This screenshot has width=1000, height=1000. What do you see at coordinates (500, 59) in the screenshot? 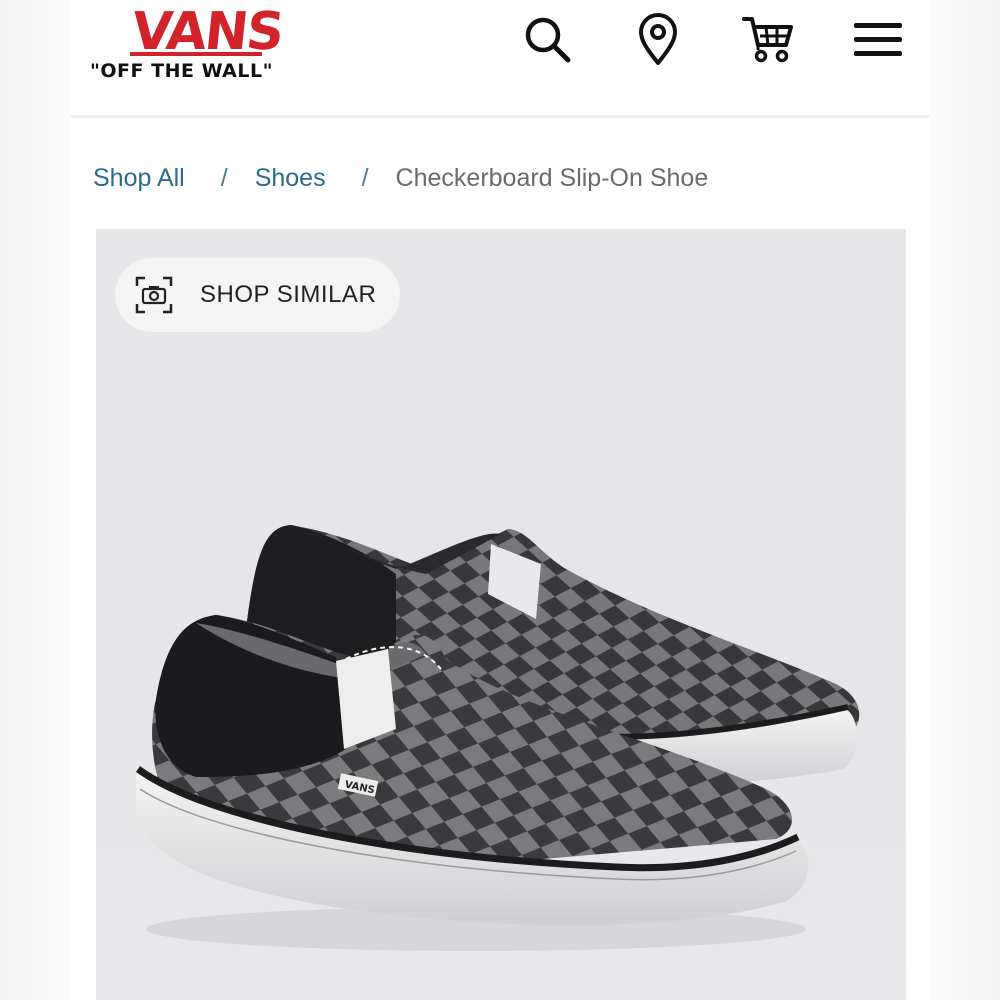
I see `site-header: VANS "OFF THE WALL"` at bounding box center [500, 59].